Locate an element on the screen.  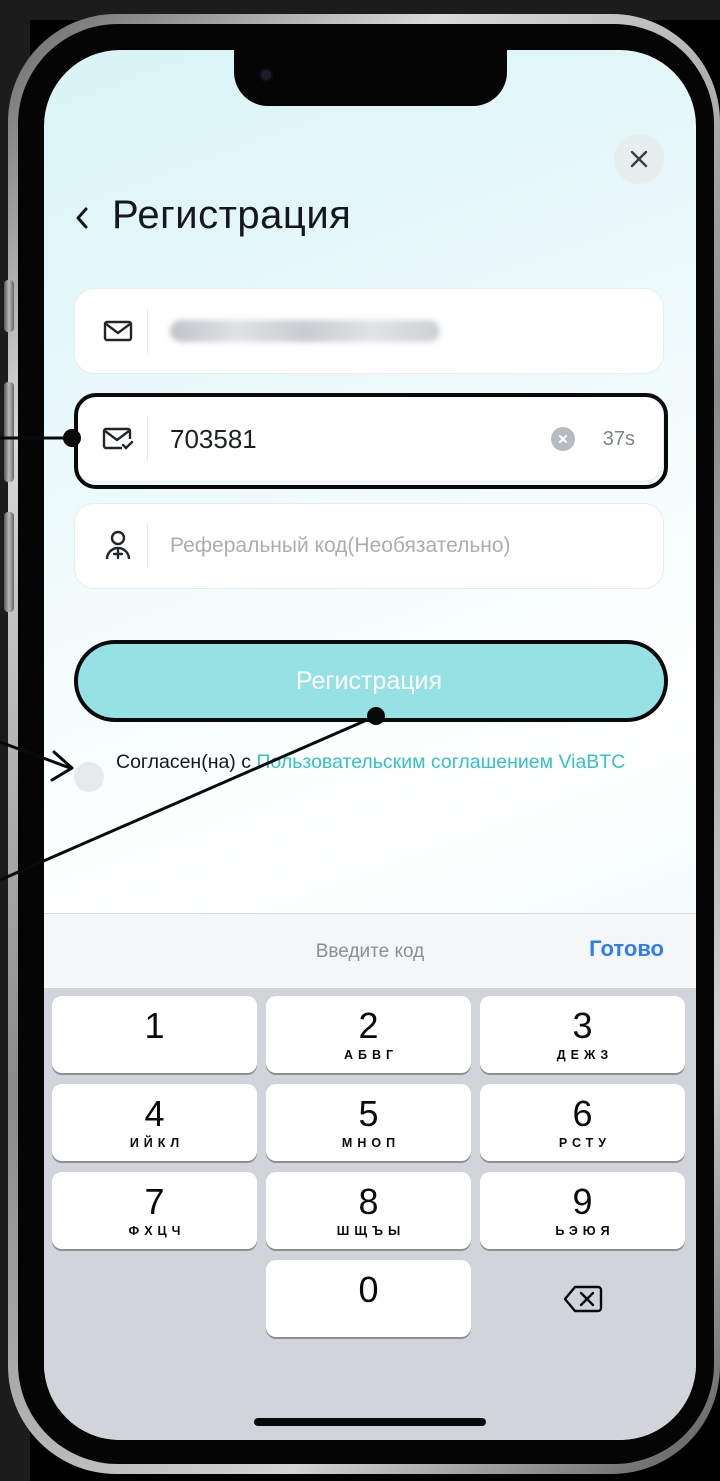
notch is located at coordinates (370, 78).